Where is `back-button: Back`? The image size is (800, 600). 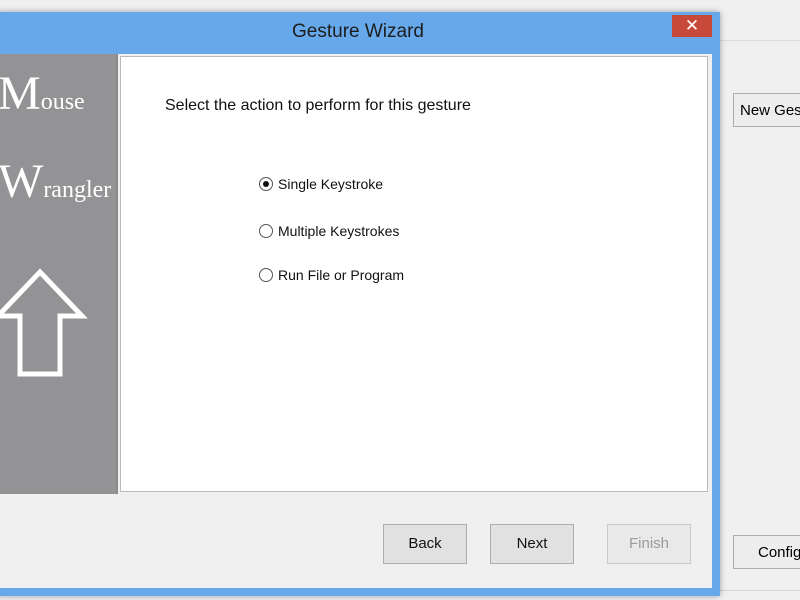
back-button: Back is located at coordinates (425, 544).